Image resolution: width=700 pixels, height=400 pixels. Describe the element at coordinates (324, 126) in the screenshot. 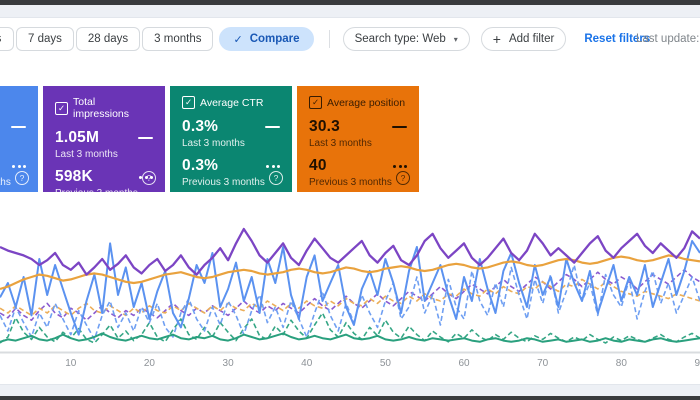

I see `metric-value-last: 30.3` at that location.